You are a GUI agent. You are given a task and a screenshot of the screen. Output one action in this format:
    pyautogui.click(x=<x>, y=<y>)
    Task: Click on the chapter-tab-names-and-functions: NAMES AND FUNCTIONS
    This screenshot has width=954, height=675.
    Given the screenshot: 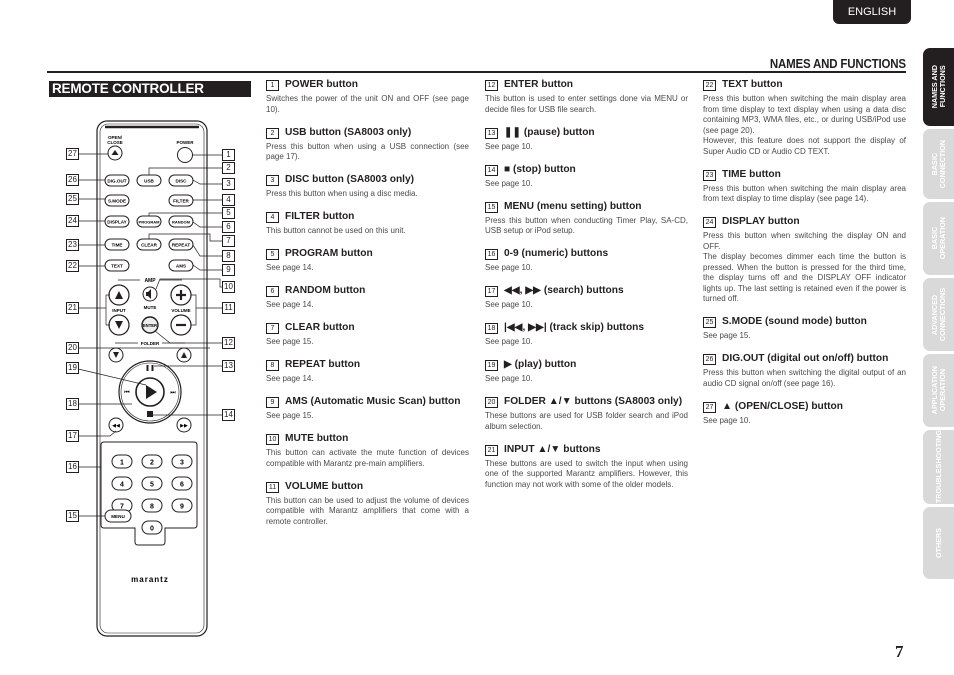 What is the action you would take?
    pyautogui.click(x=938, y=87)
    